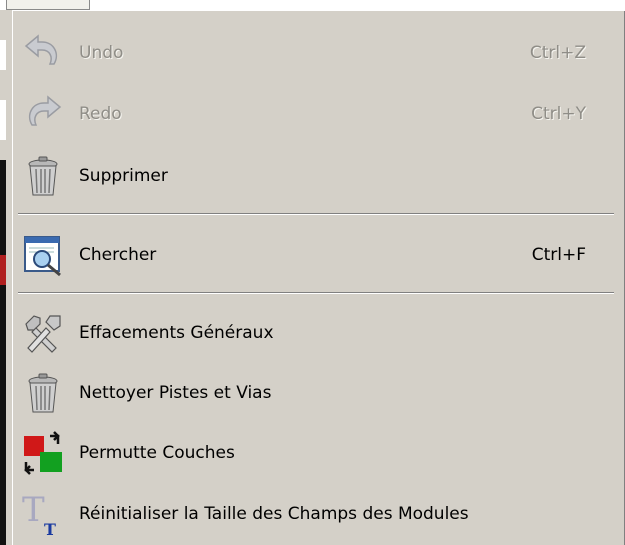  I want to click on menu-item-label: Redo, so click(100, 114).